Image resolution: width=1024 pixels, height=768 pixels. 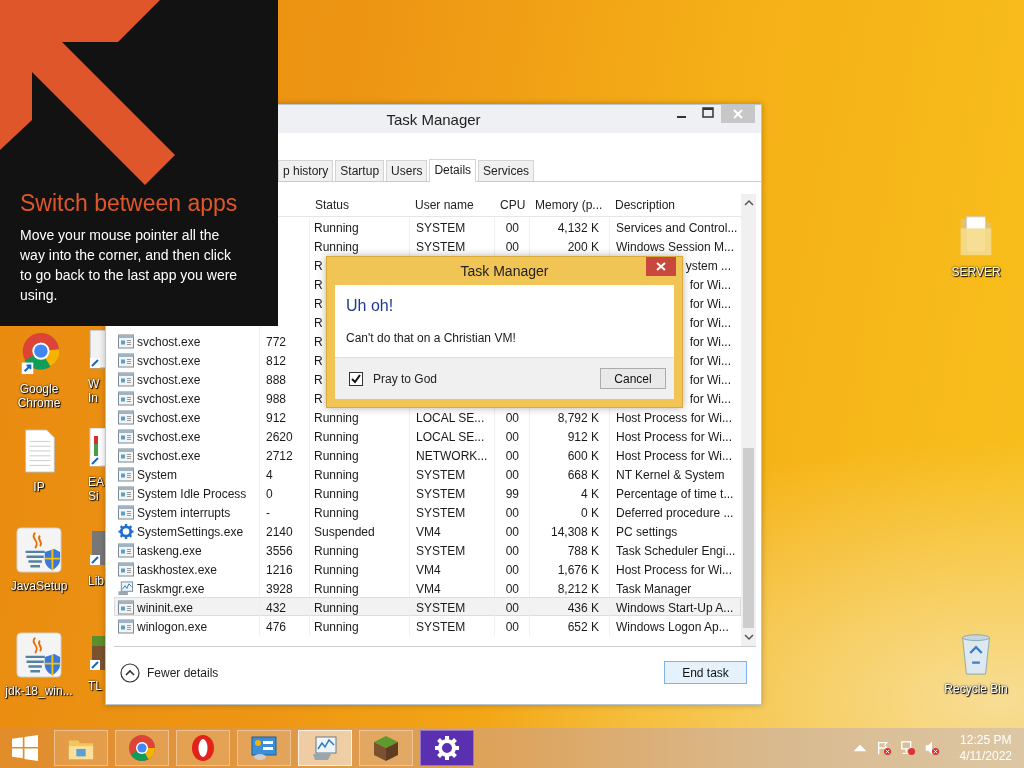 What do you see at coordinates (661, 266) in the screenshot?
I see `close-button` at bounding box center [661, 266].